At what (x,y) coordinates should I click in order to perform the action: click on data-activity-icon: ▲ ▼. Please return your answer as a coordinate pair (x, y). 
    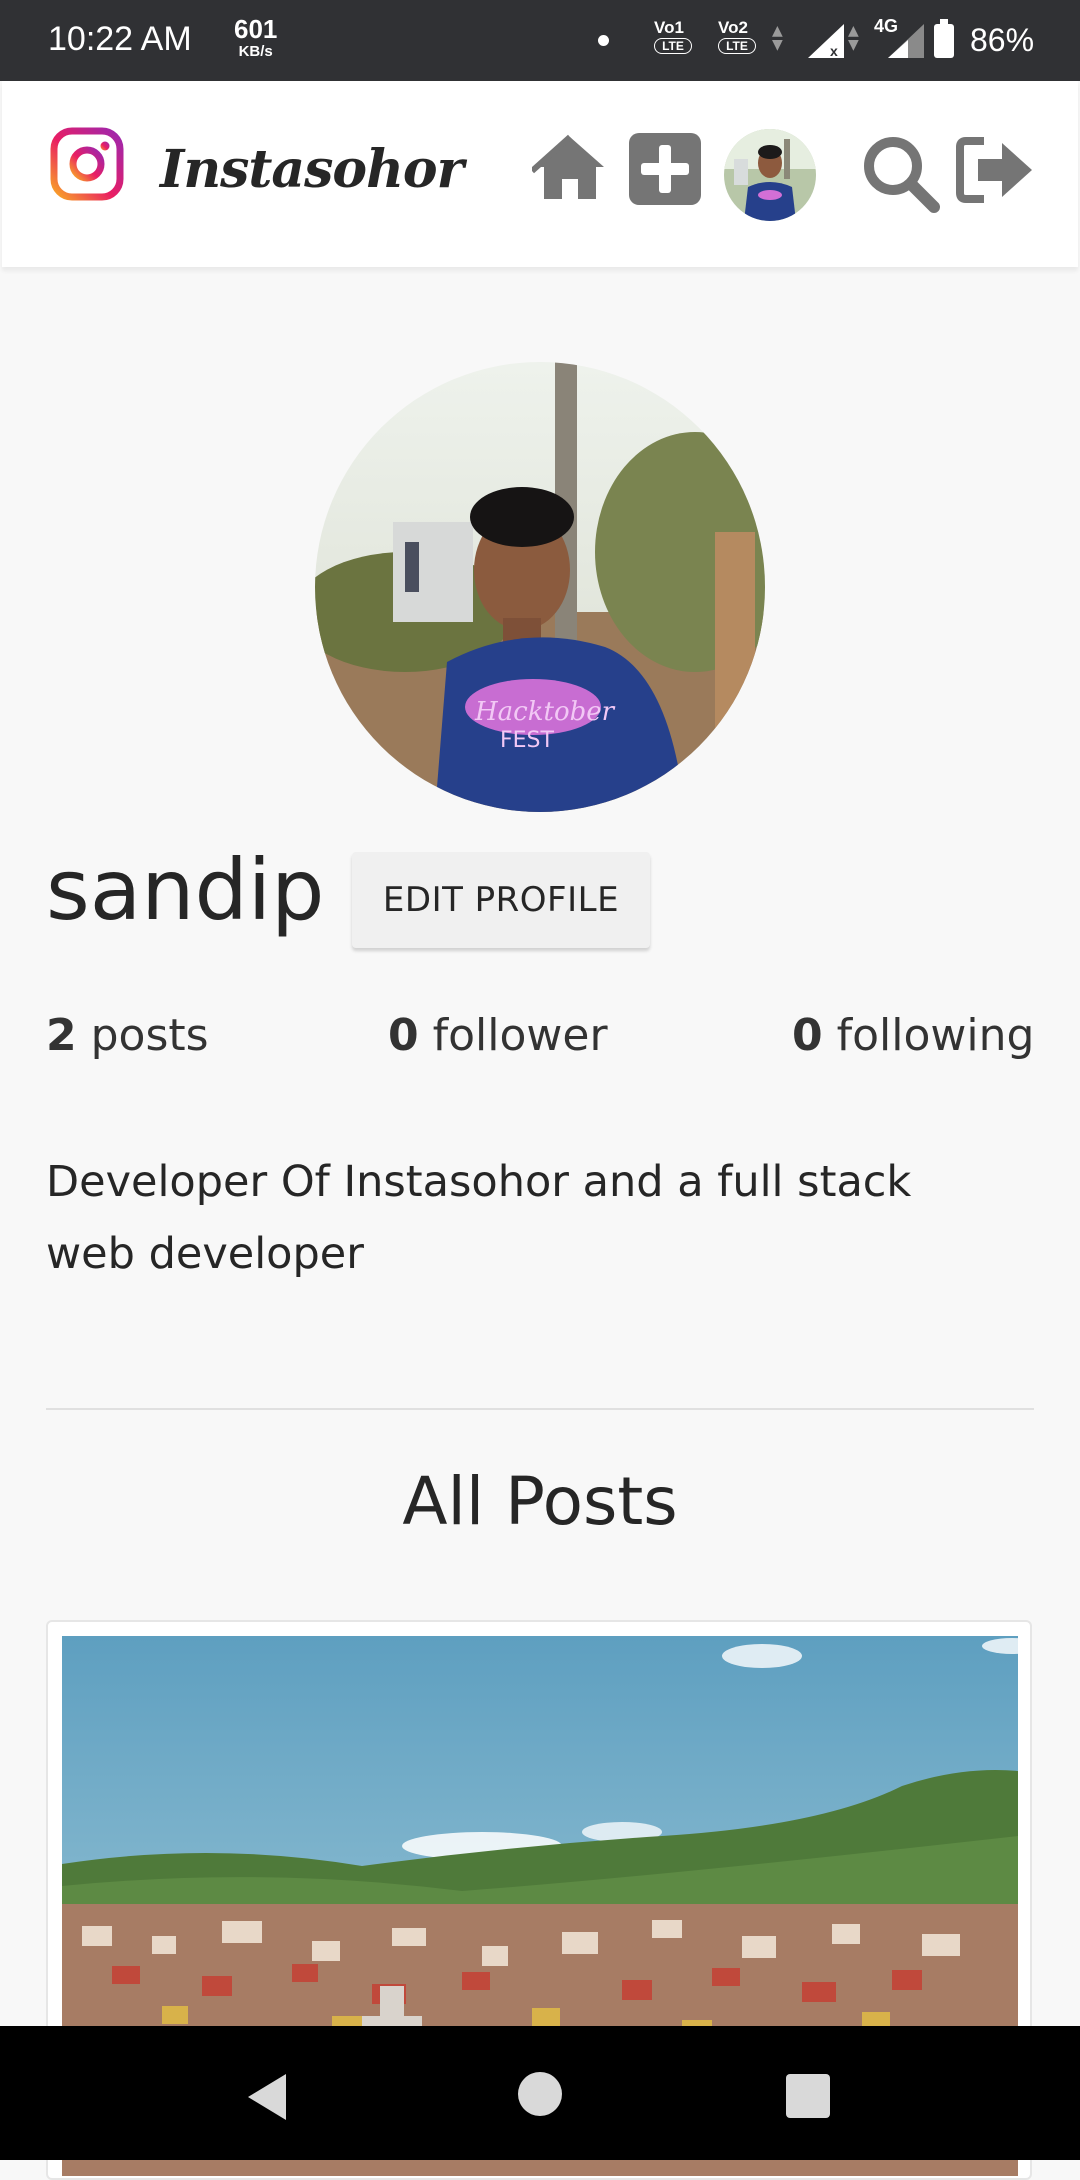
    Looking at the image, I should click on (777, 38).